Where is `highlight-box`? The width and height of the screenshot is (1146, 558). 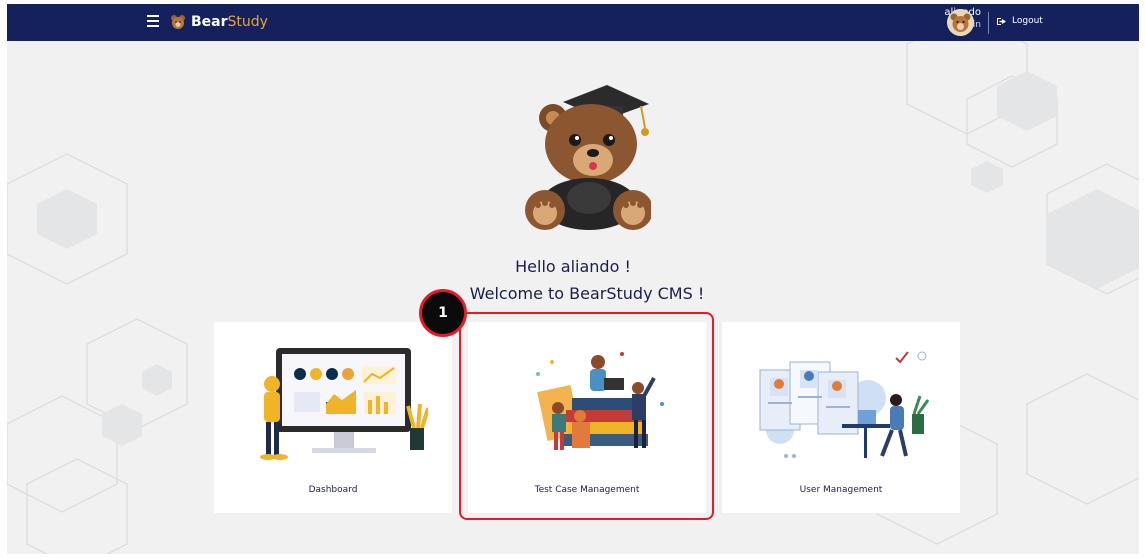
highlight-box is located at coordinates (586, 416).